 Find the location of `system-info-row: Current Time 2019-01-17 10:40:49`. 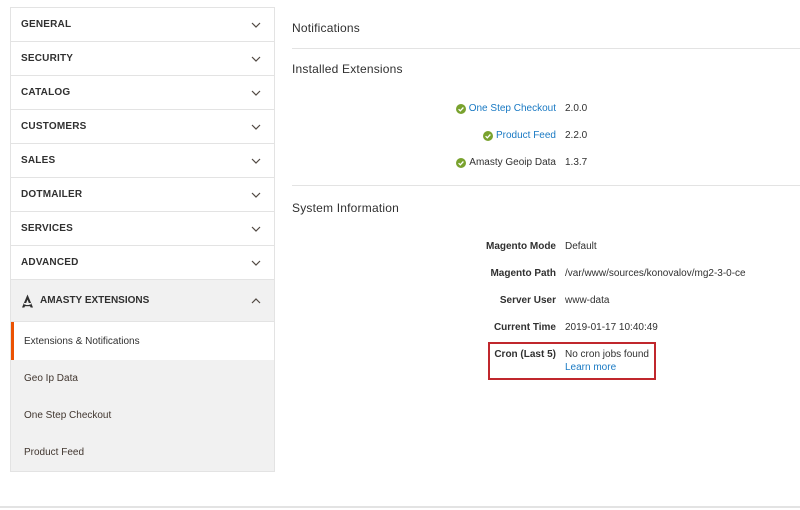

system-info-row: Current Time 2019-01-17 10:40:49 is located at coordinates (546, 329).